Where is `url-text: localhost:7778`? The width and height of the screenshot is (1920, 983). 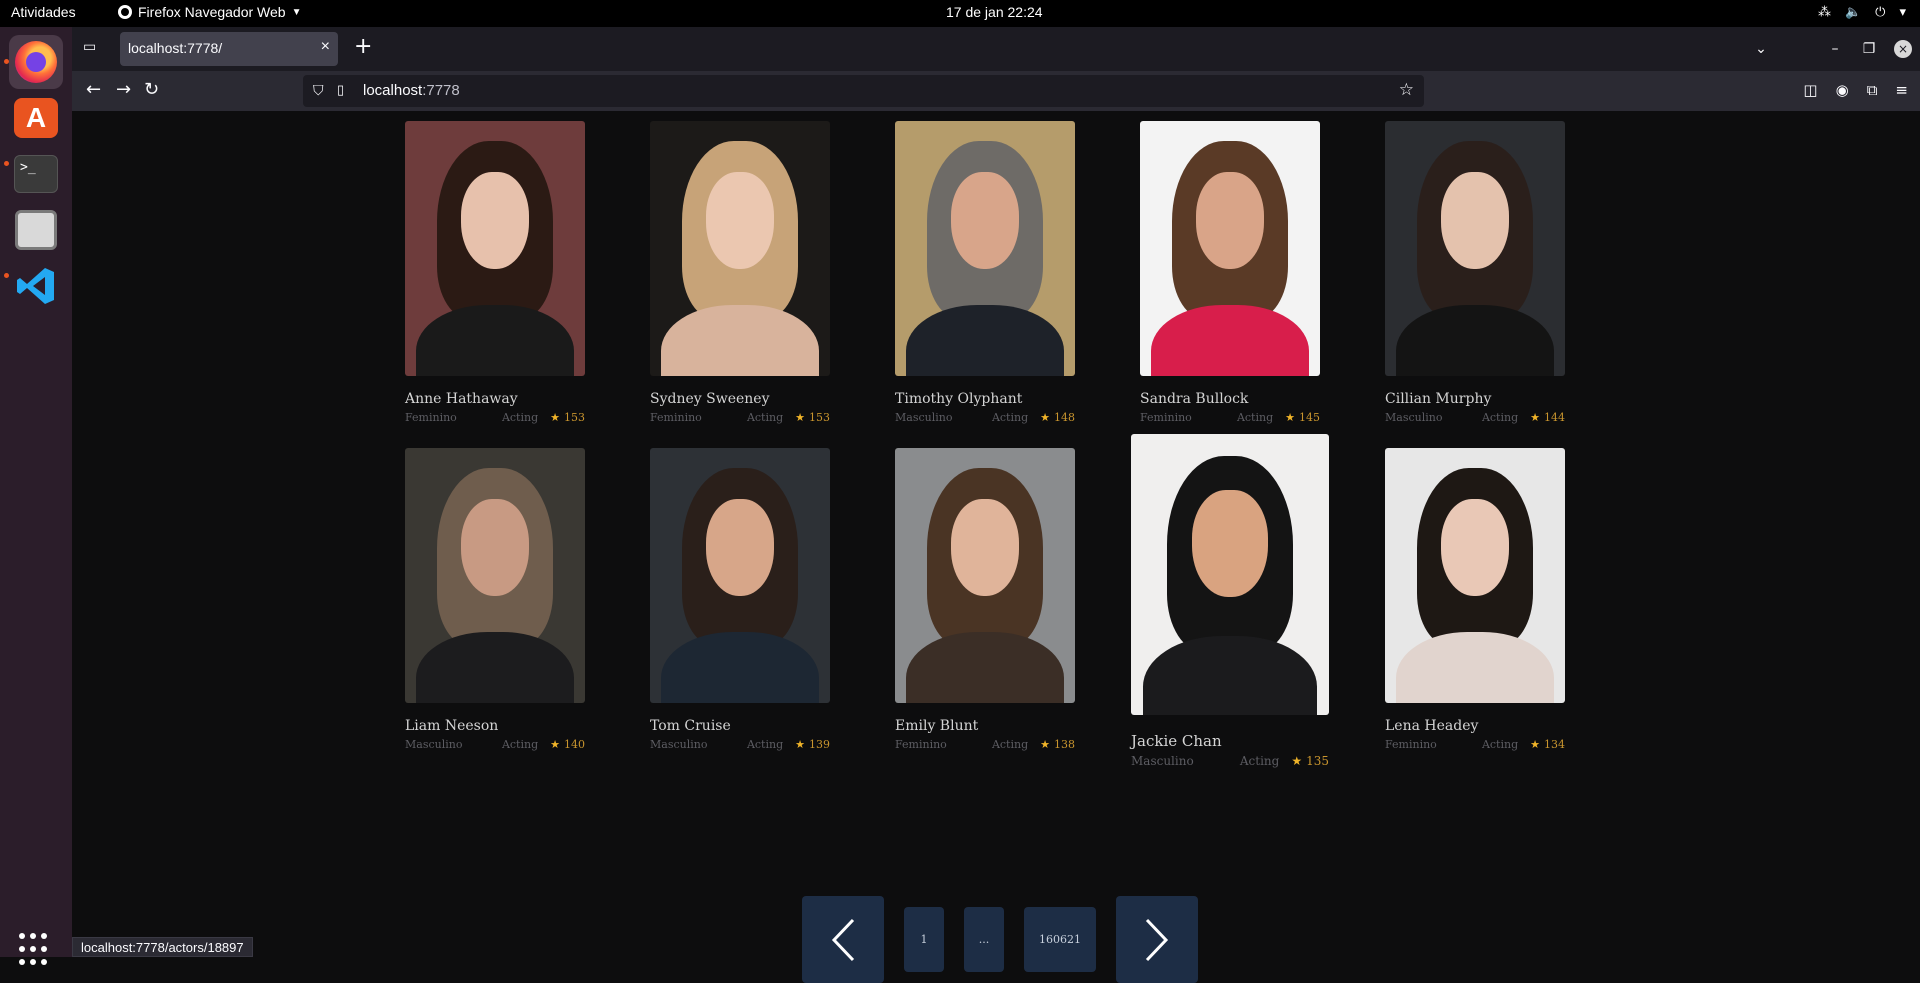
url-text: localhost:7778 is located at coordinates (411, 90).